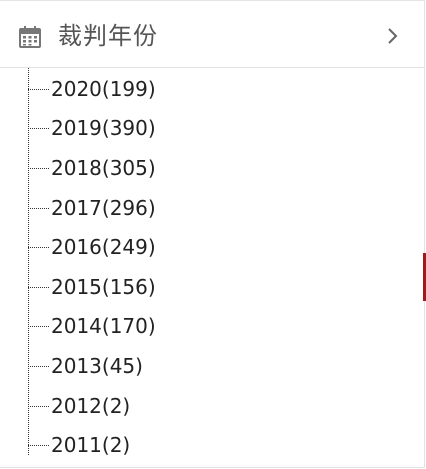 This screenshot has width=426, height=469. I want to click on year-item-2015: 2015(156), so click(178, 287).